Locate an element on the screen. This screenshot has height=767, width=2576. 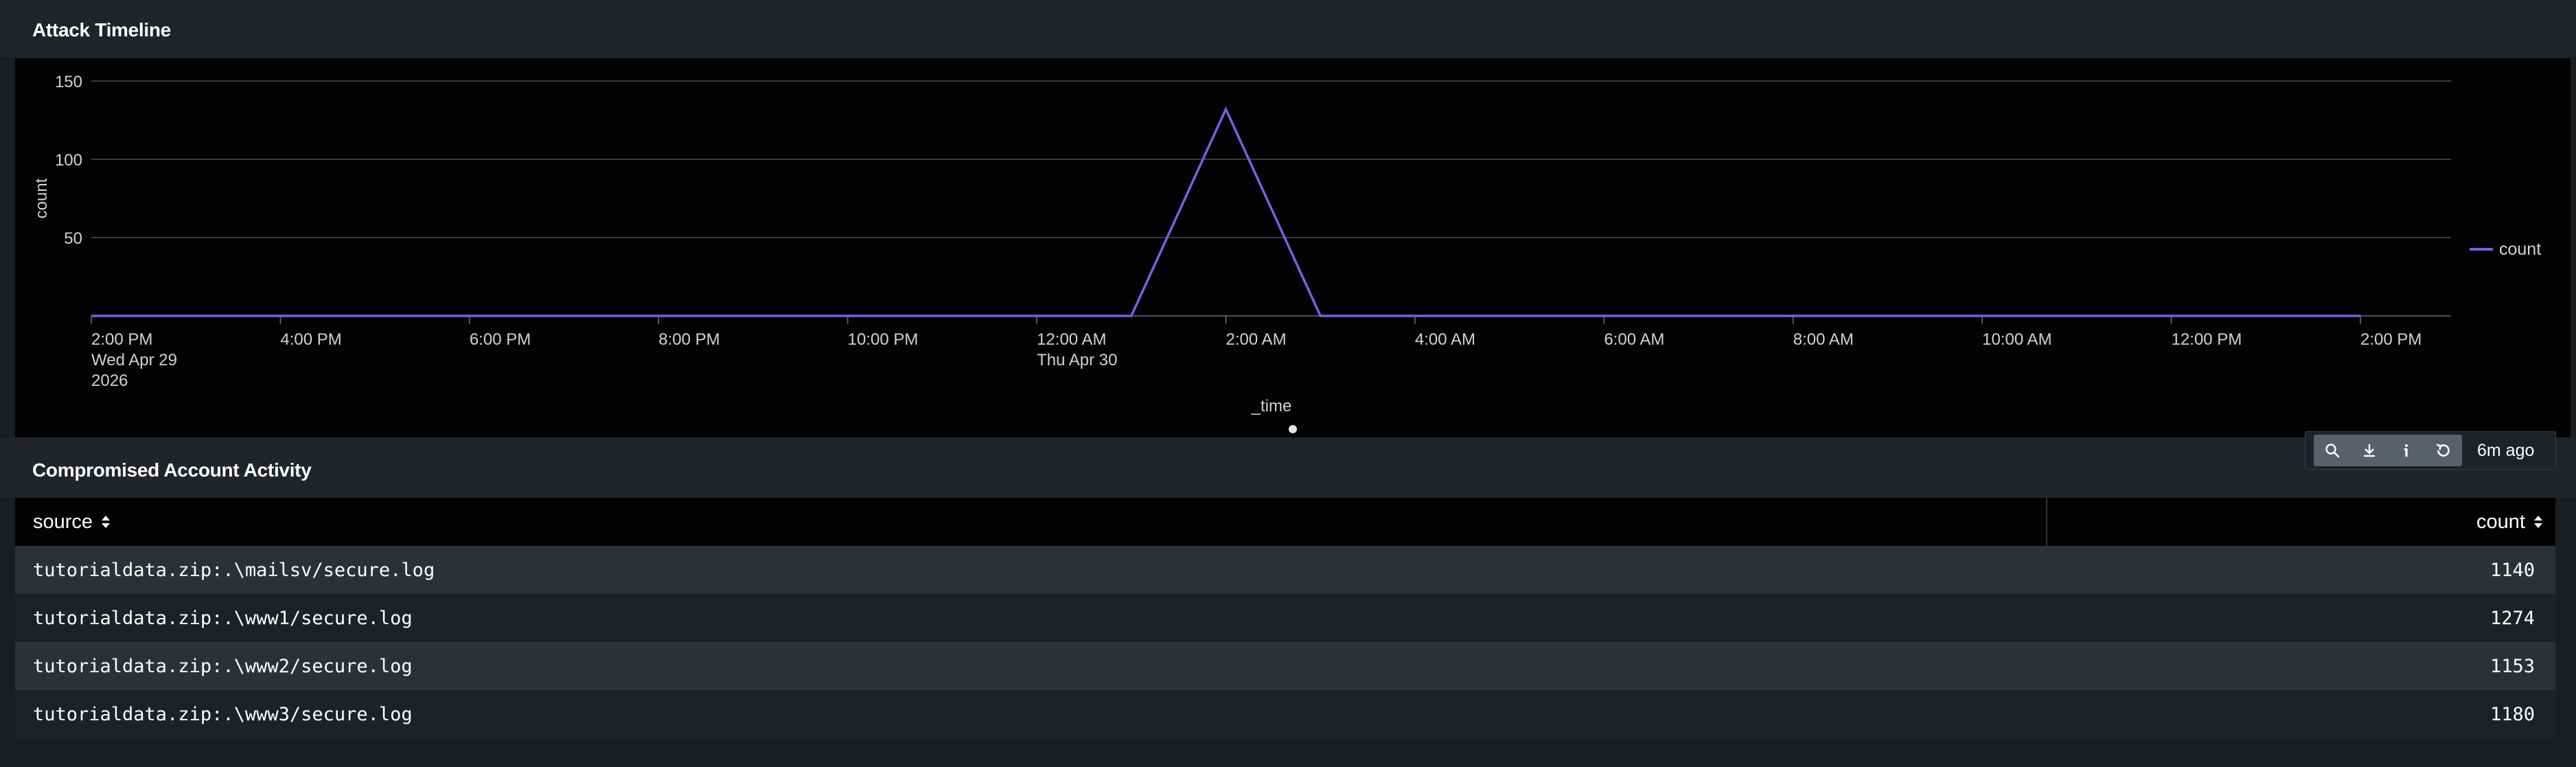
y-tick-label: 100 is located at coordinates (68, 160).